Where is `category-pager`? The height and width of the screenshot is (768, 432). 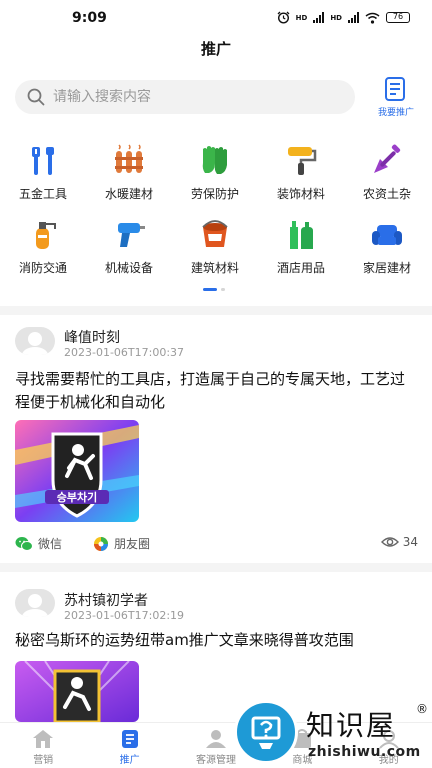 category-pager is located at coordinates (214, 289).